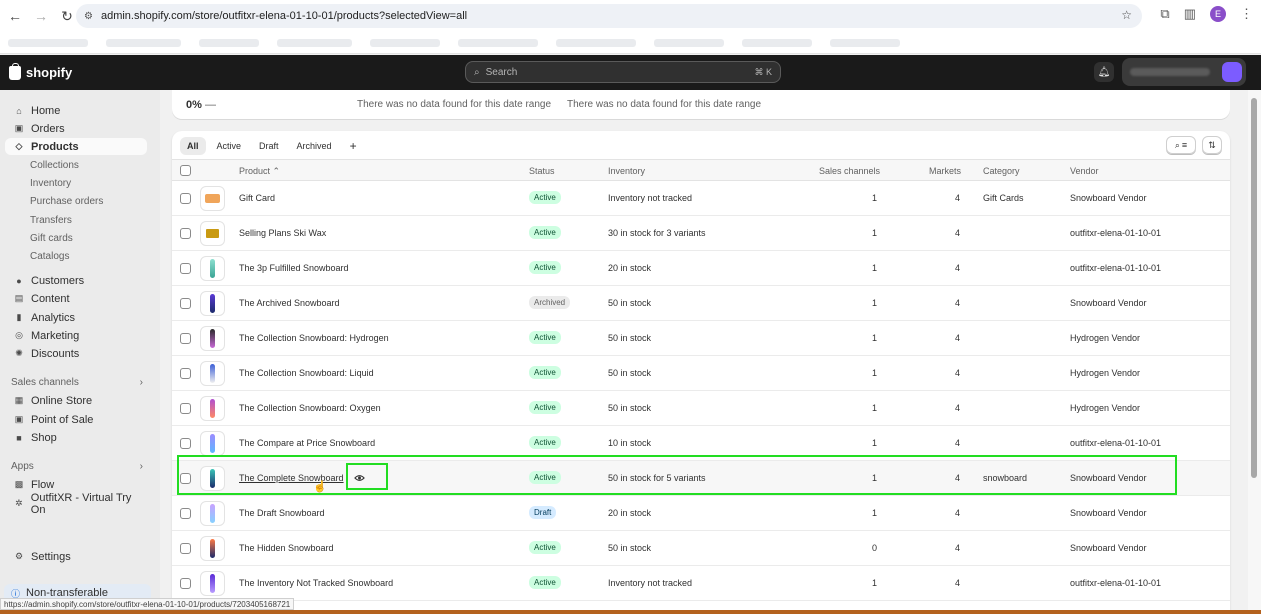 This screenshot has width=1261, height=614. Describe the element at coordinates (259, 171) in the screenshot. I see `column-product: Product ⌃` at that location.